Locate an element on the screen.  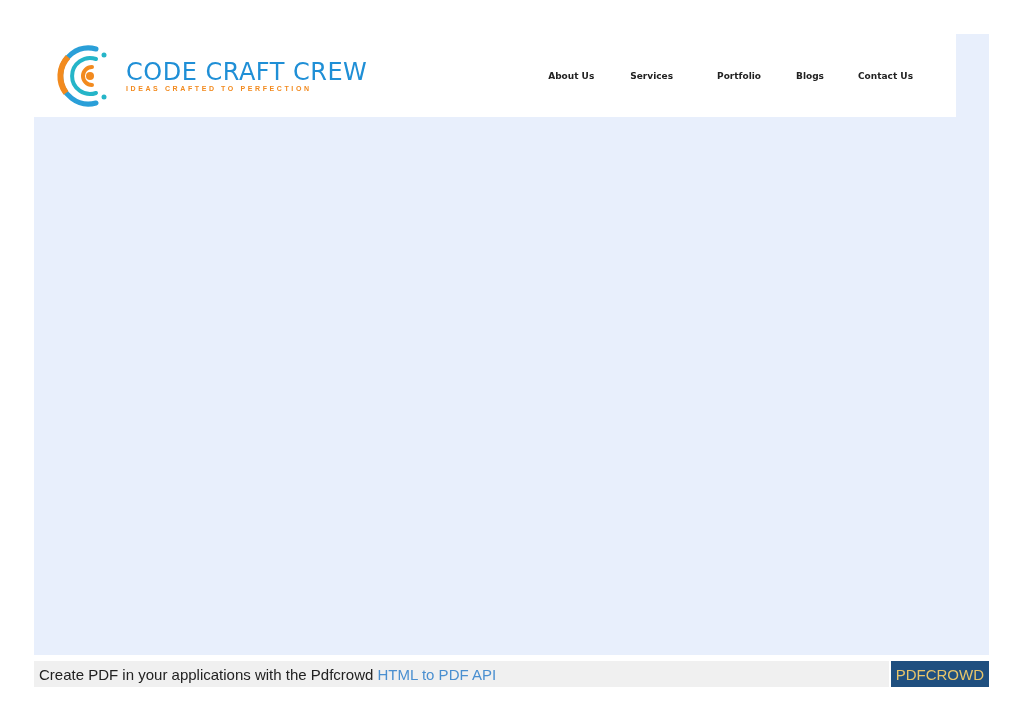
footer-text: Create PDF in your applications with the Pdfcrowd HTML to PDF API is located at coordinates (268, 674).